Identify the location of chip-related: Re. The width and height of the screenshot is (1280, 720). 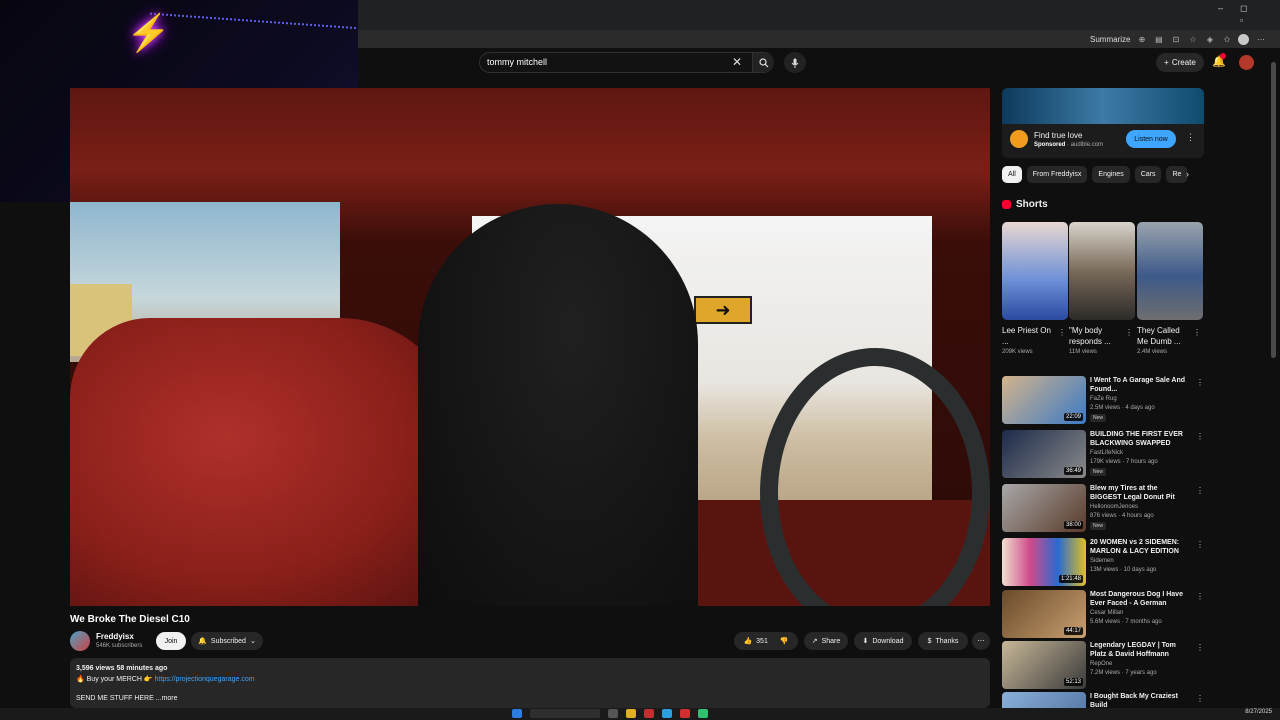
(1177, 174).